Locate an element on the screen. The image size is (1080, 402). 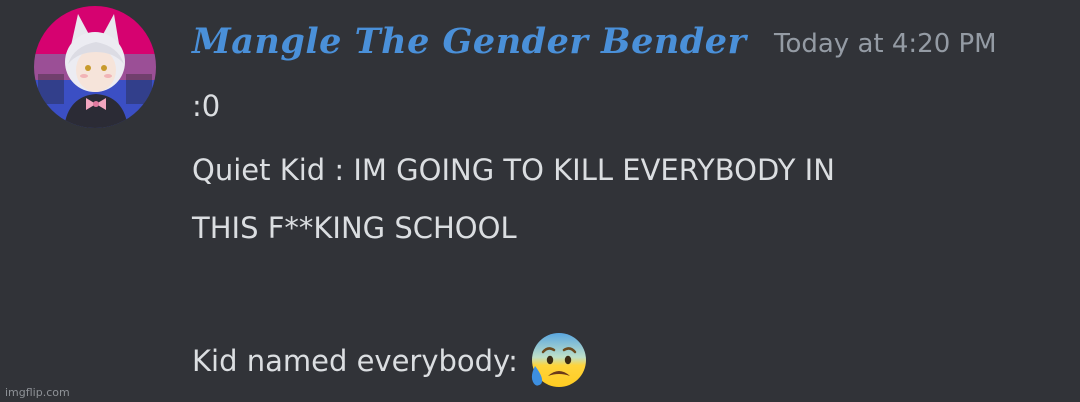
author-avatar is located at coordinates (95, 67).